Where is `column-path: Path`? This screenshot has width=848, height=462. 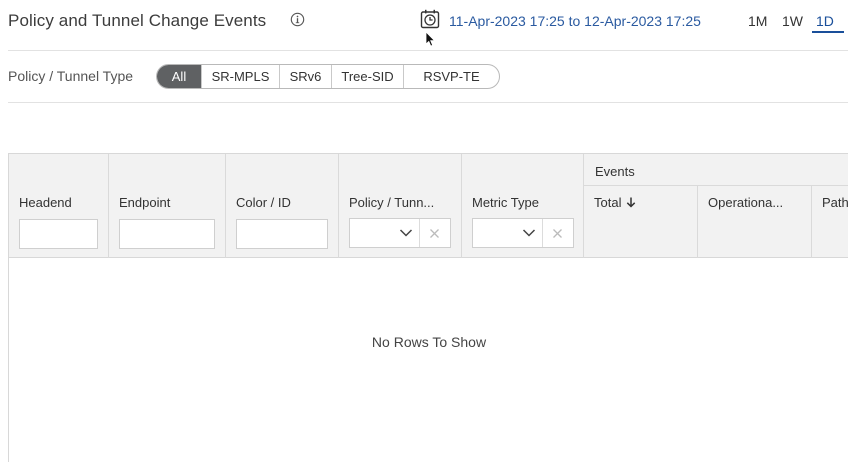 column-path: Path is located at coordinates (830, 221).